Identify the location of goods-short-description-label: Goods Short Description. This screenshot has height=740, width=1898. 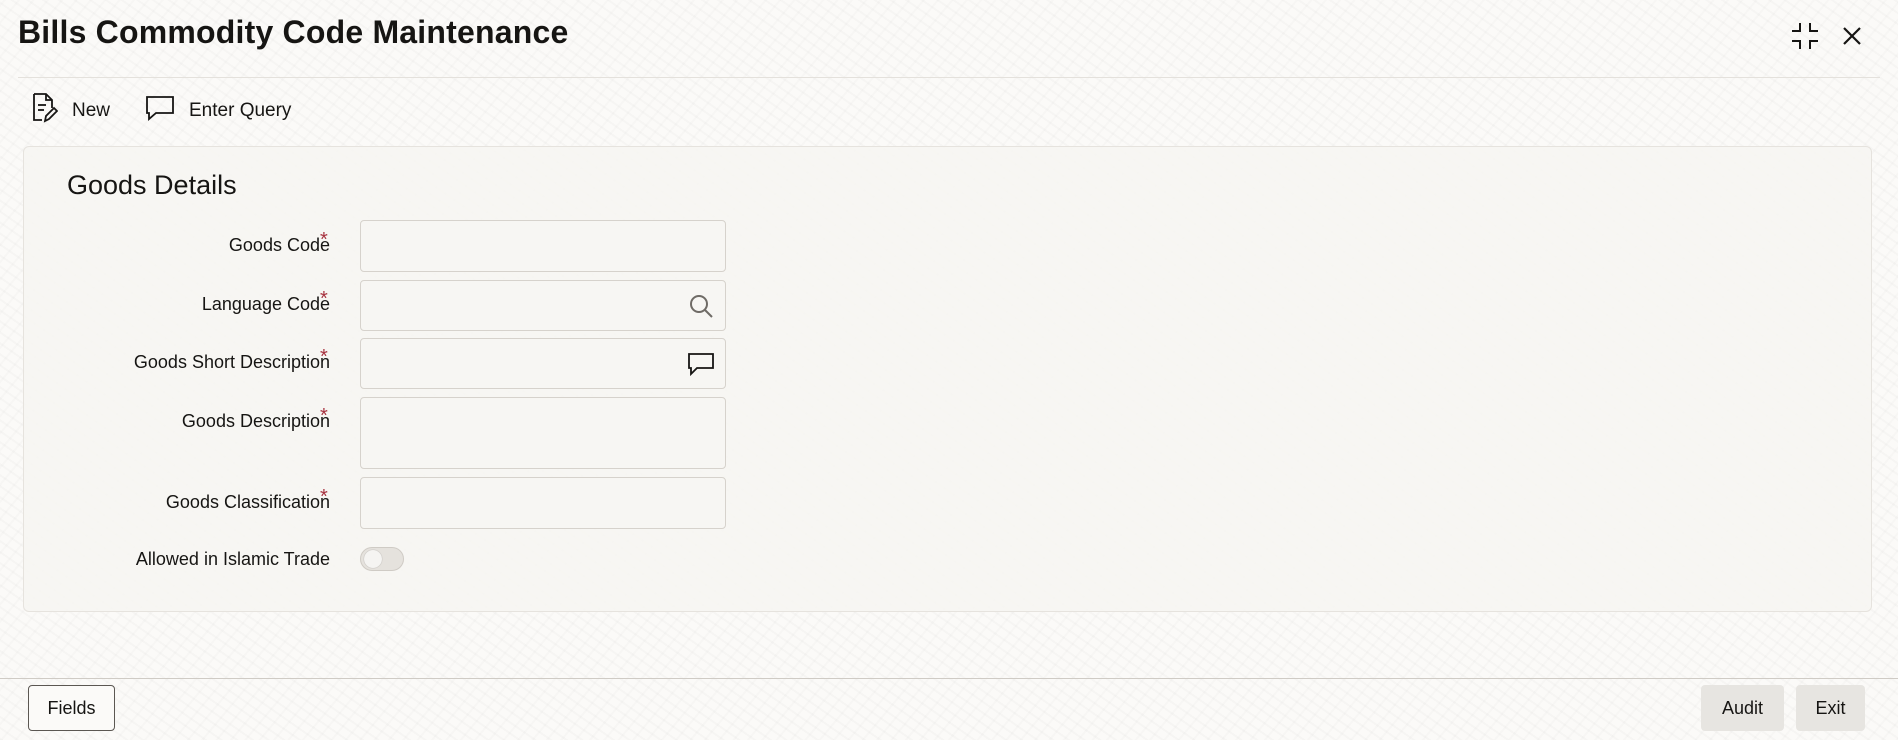
(231, 362).